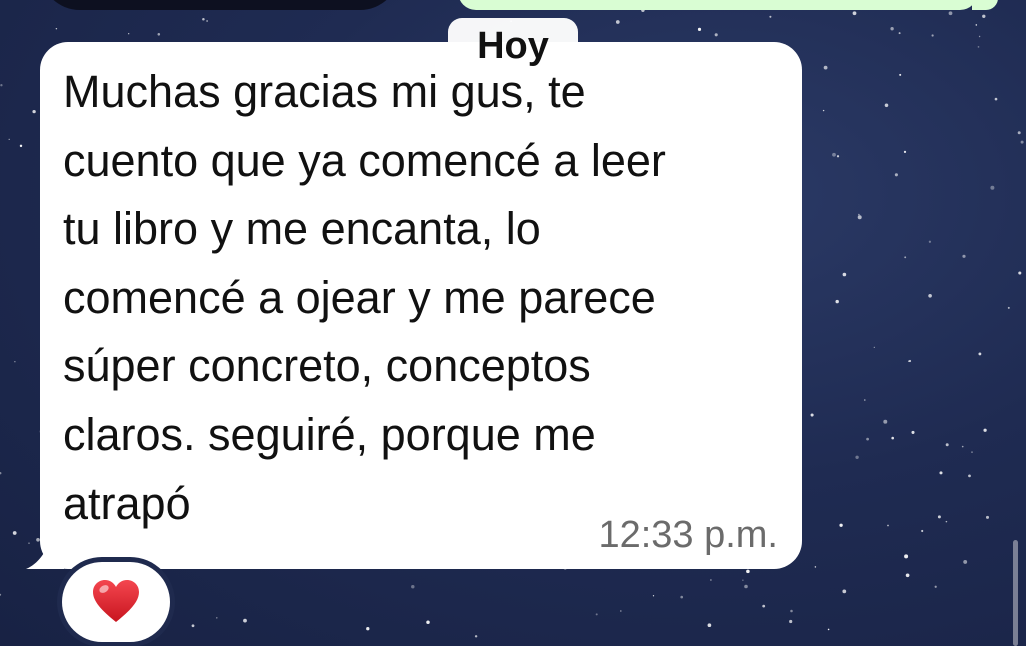 Image resolution: width=1026 pixels, height=646 pixels. Describe the element at coordinates (688, 535) in the screenshot. I see `message-timestamp: 12:33 p.m.` at that location.